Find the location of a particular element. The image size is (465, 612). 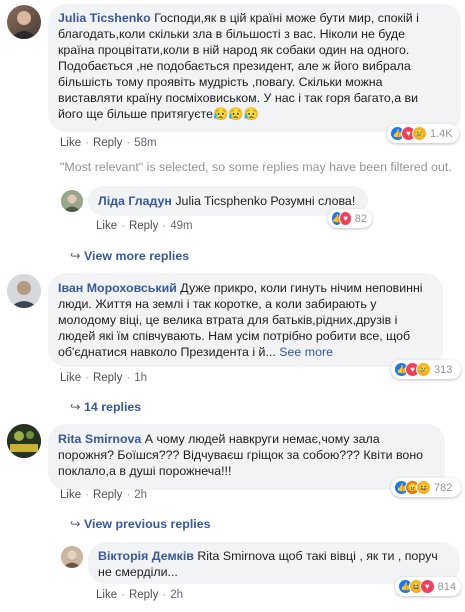

reaction-summary: 👍 ♥ 😢 1.4K is located at coordinates (423, 133).